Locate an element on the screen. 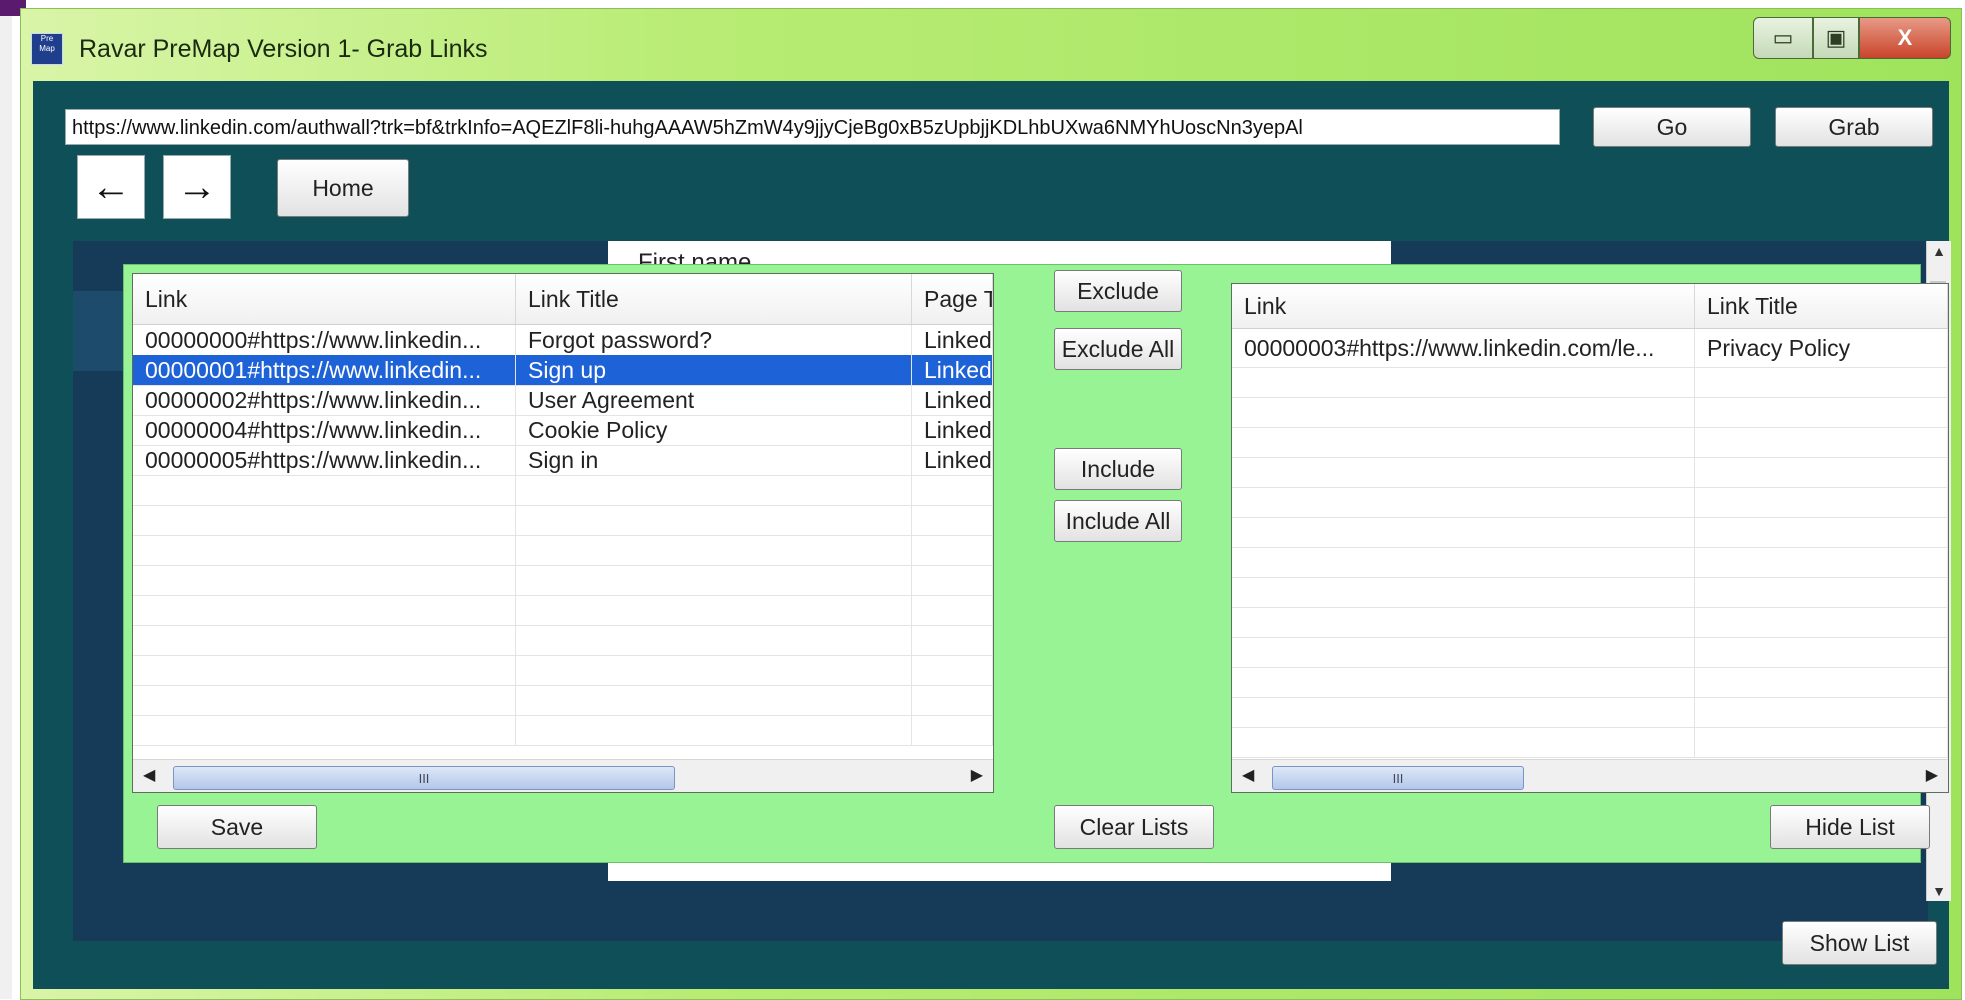  grab-button: Grab is located at coordinates (1854, 127).